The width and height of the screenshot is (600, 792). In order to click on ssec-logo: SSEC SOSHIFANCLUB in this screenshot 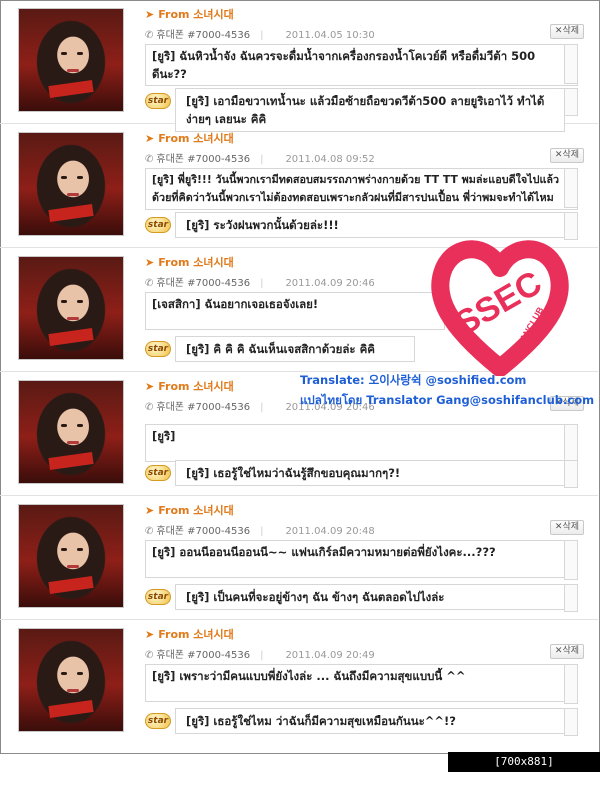, I will do `click(500, 308)`.